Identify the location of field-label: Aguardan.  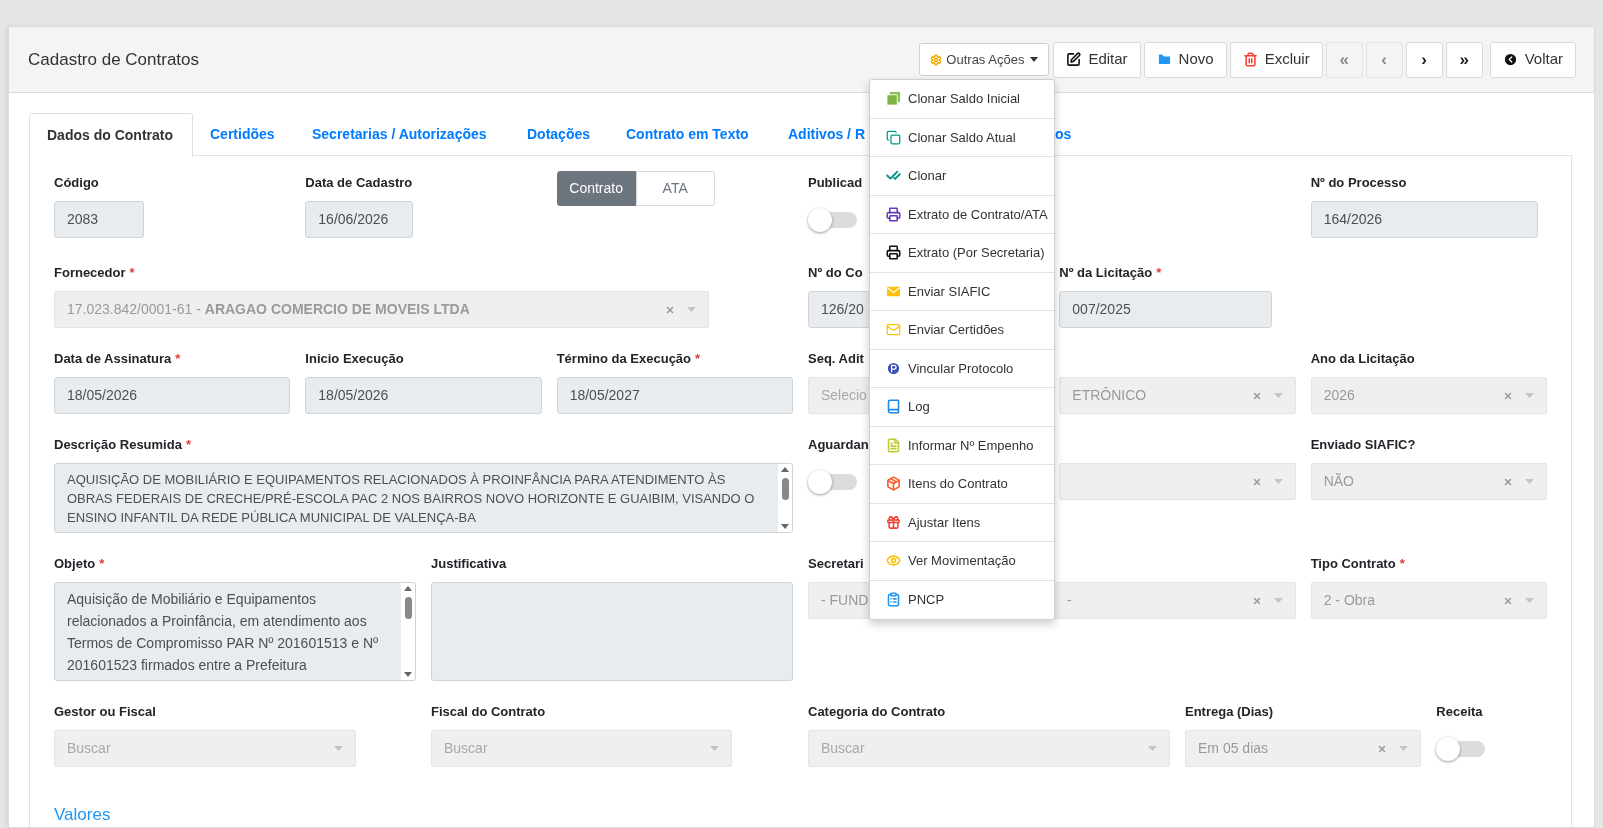
(838, 445).